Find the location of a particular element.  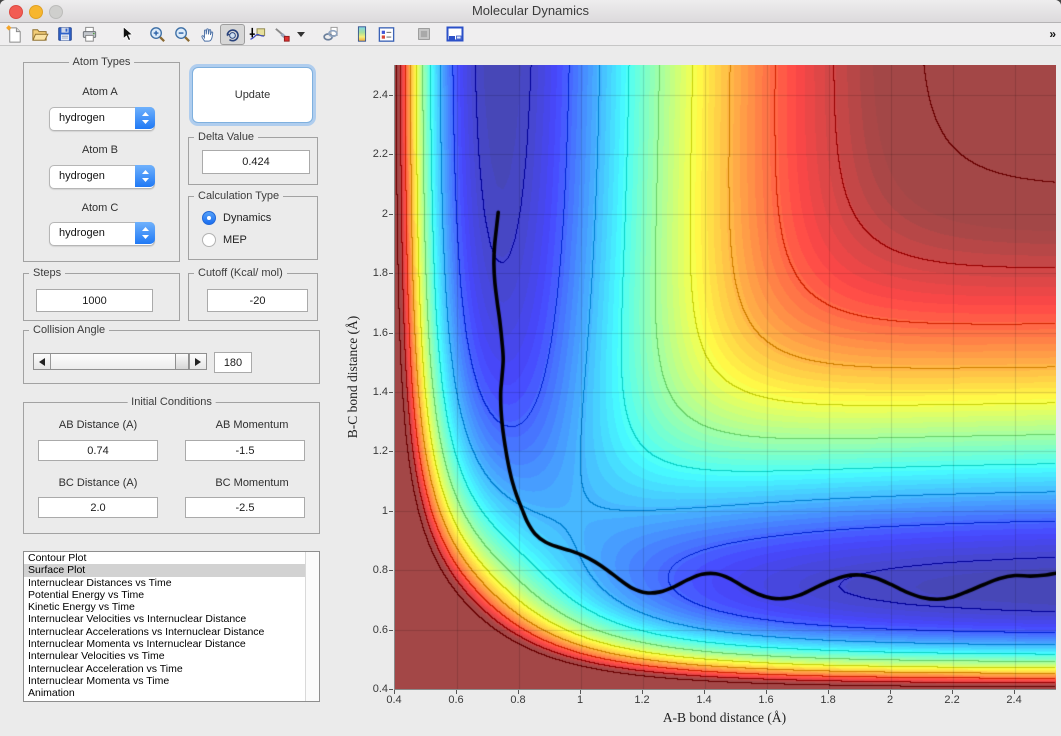

y-tick-label: 0.4 is located at coordinates (380, 689).